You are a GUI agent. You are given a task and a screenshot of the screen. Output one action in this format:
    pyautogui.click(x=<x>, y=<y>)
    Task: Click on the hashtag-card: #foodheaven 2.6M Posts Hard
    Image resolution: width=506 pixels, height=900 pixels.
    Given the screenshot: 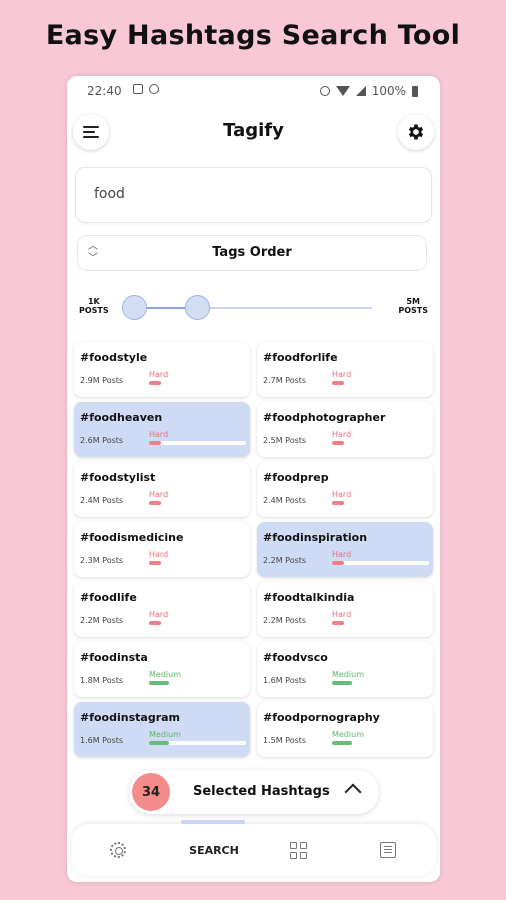 What is the action you would take?
    pyautogui.click(x=162, y=429)
    